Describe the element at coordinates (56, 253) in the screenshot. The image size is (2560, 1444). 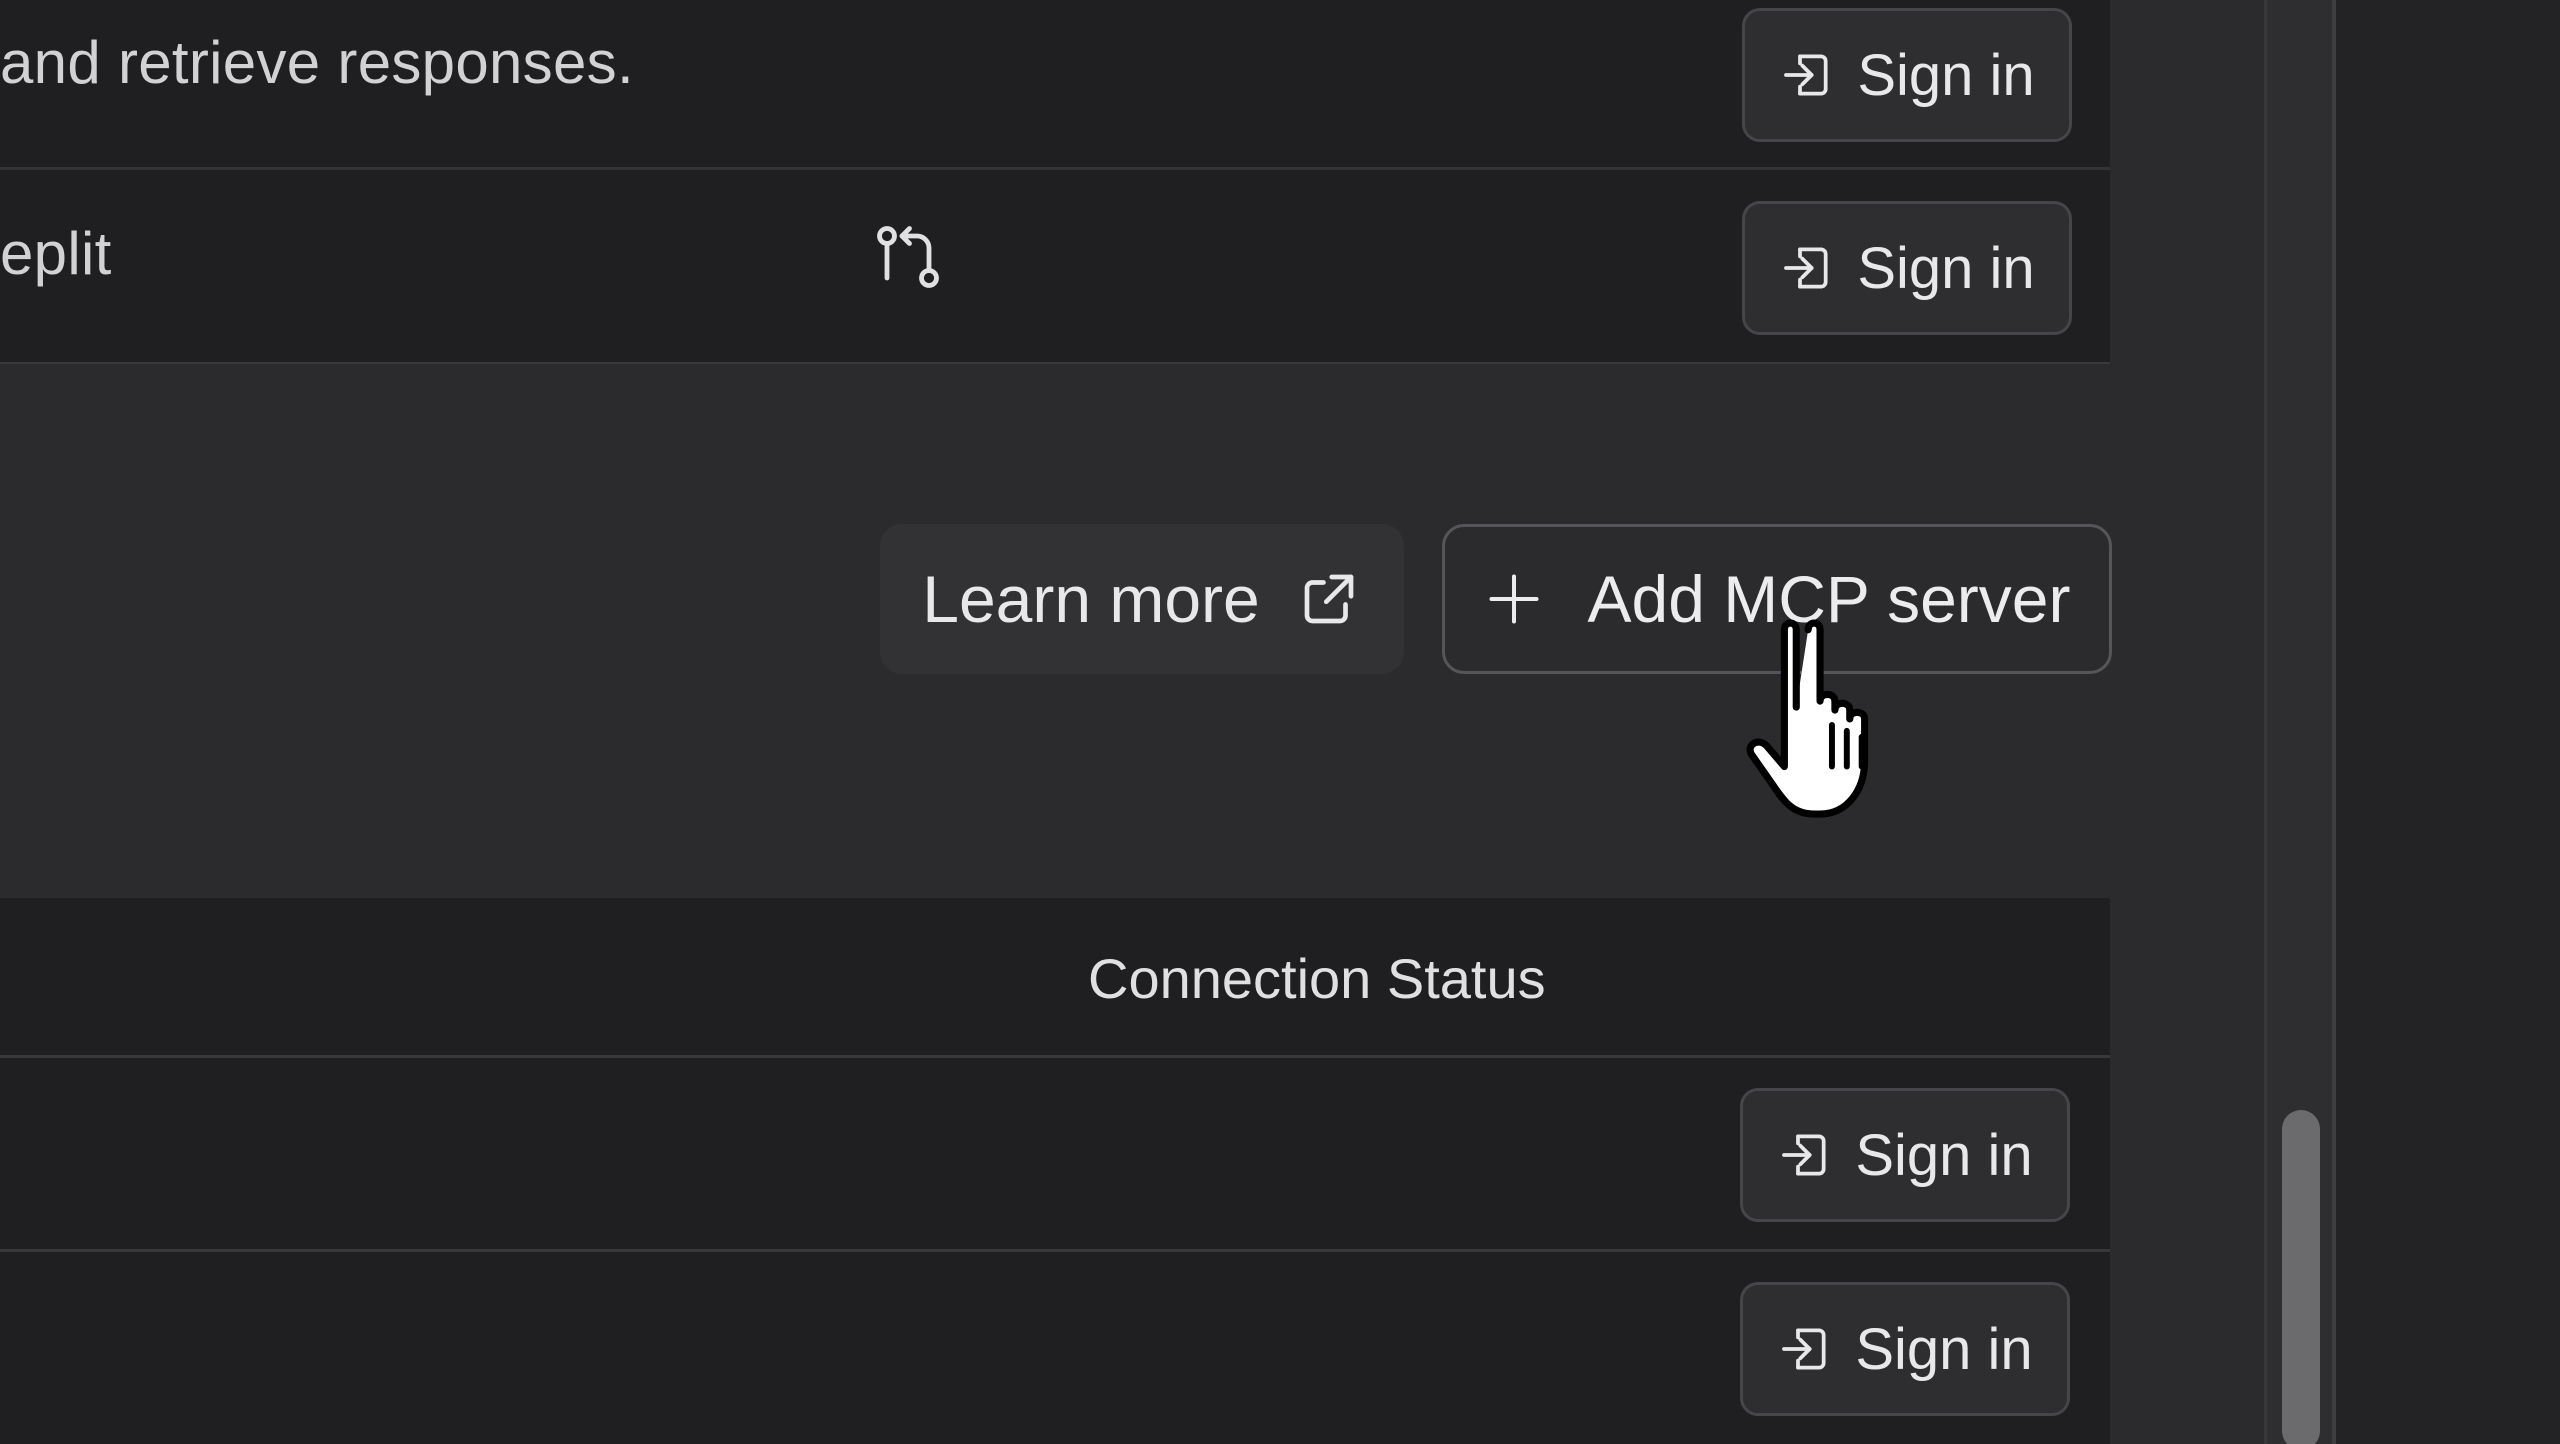
I see `list-item-name: eplit` at that location.